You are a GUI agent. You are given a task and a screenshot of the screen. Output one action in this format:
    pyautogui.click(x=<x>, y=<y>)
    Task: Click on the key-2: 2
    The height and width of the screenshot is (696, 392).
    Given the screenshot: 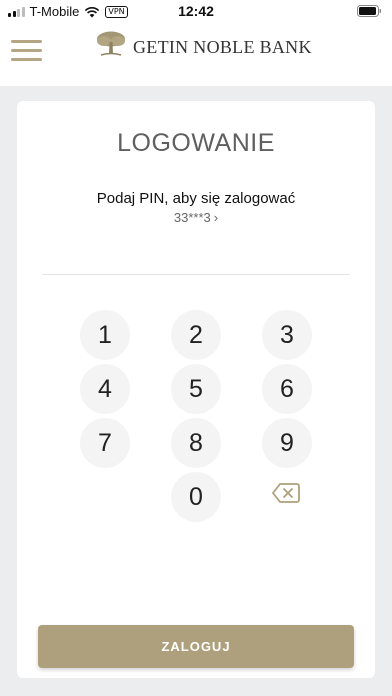 What is the action you would take?
    pyautogui.click(x=196, y=335)
    